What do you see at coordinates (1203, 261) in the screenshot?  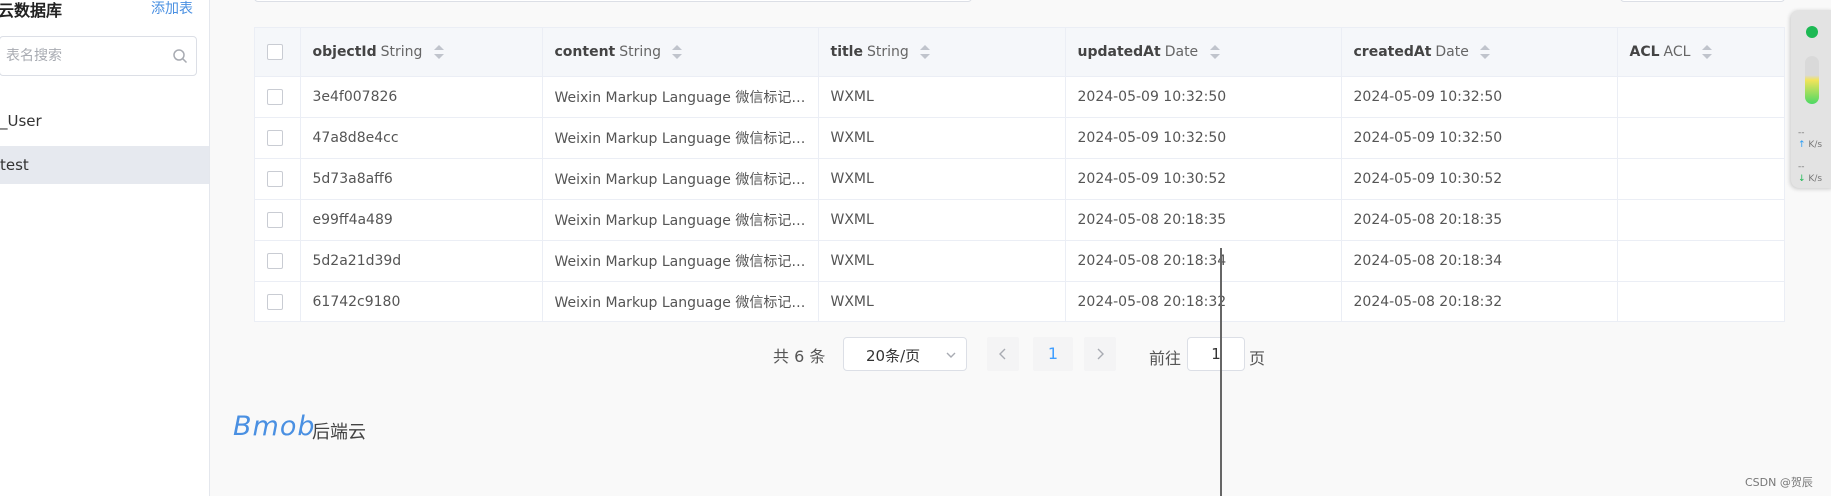 I see `cell-updatedat: 2024-05-08 20:18:34` at bounding box center [1203, 261].